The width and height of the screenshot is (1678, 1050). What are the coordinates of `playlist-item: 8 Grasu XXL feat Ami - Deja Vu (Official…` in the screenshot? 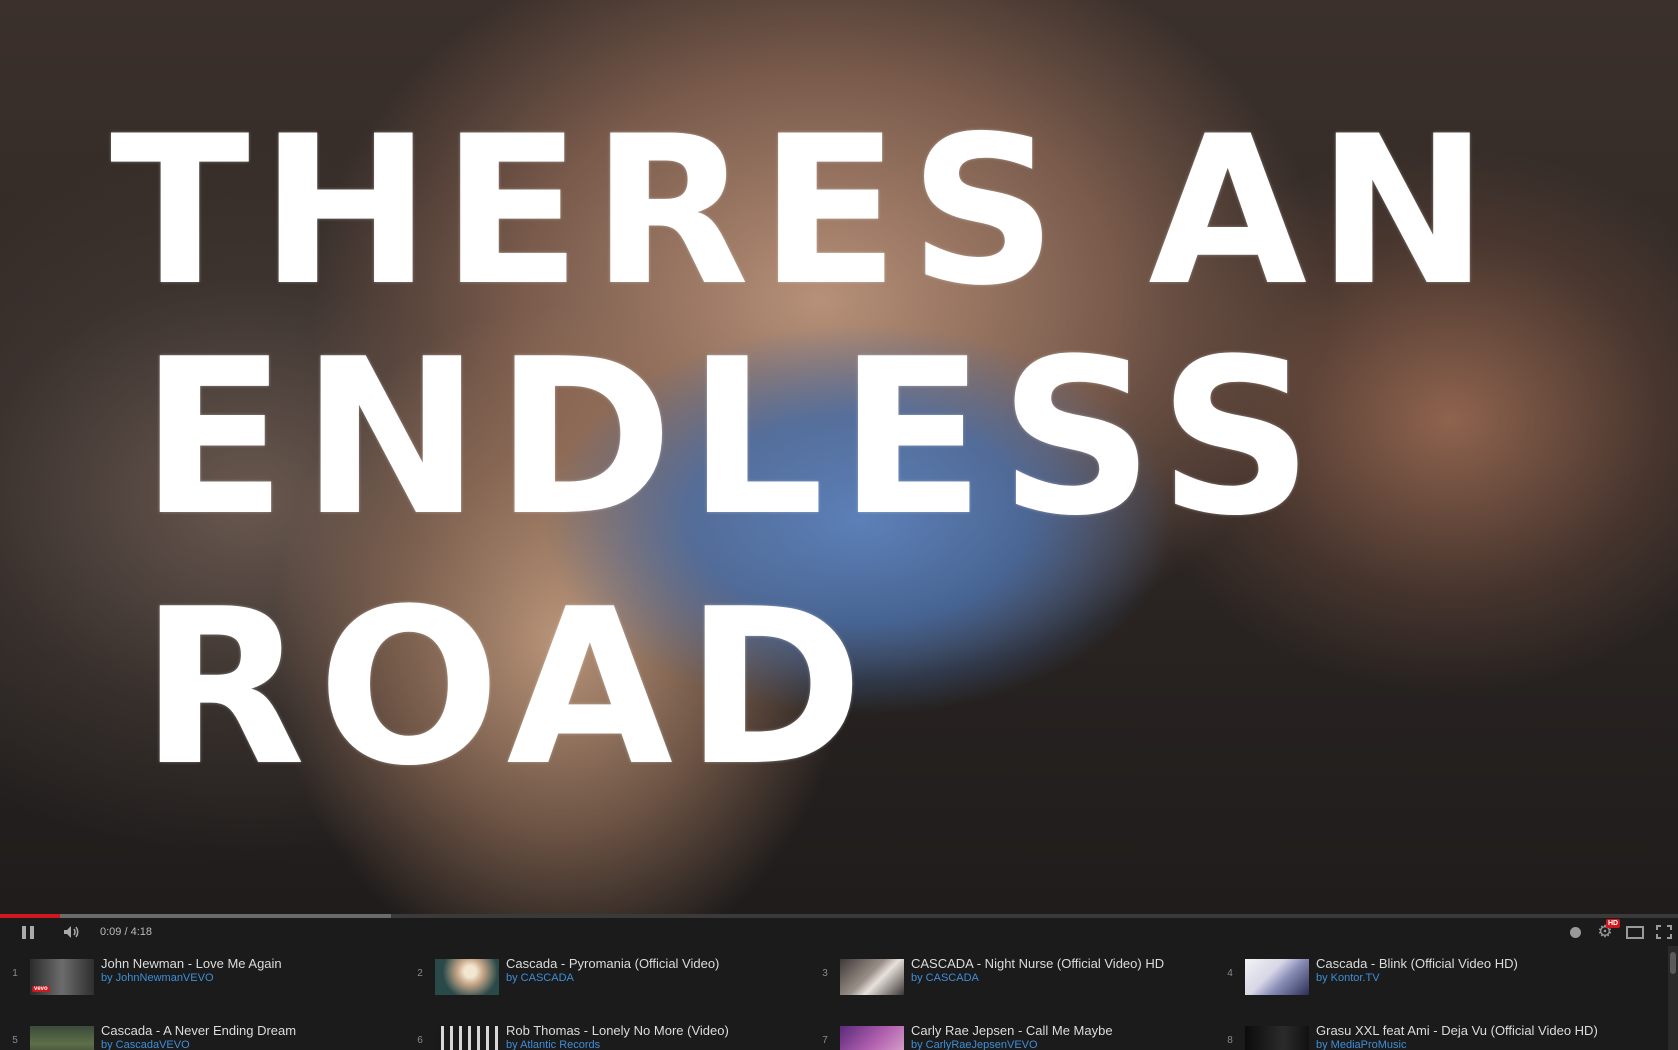 It's located at (1415, 1031).